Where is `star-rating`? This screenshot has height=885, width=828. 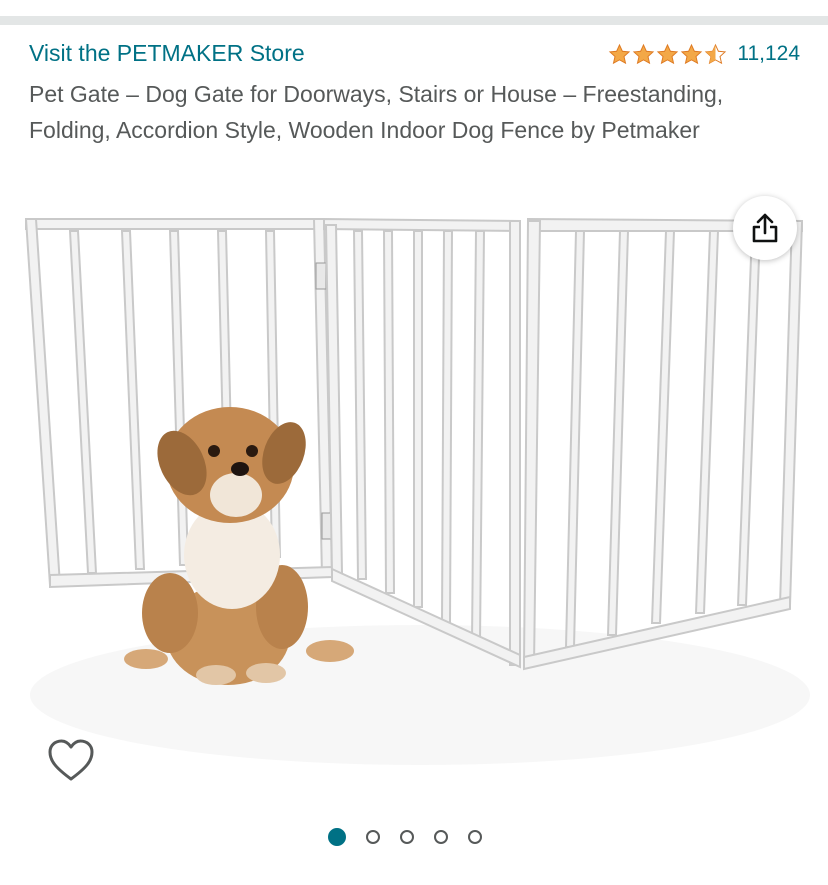 star-rating is located at coordinates (667, 54).